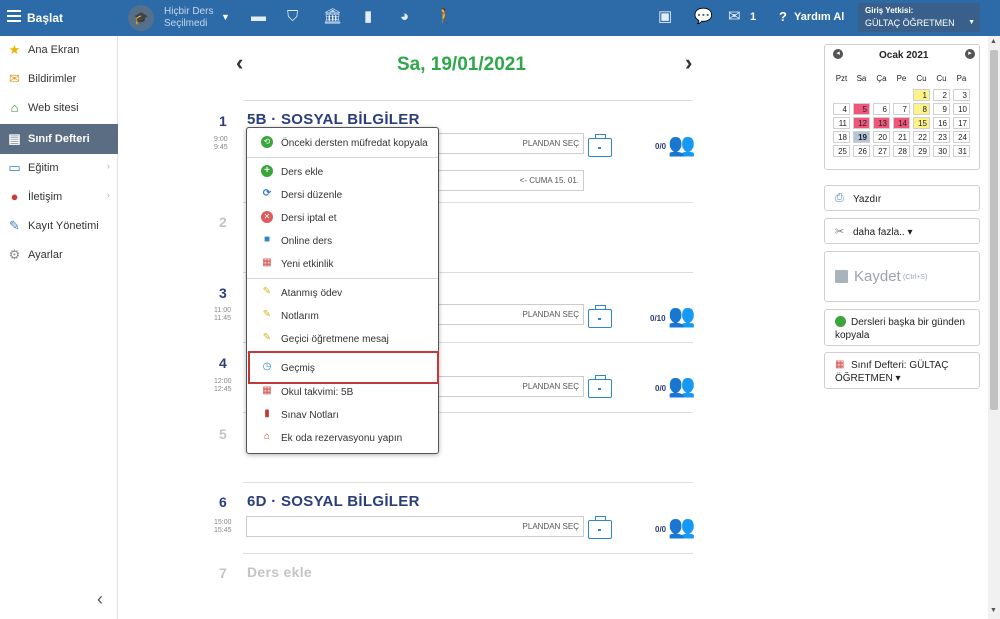  What do you see at coordinates (901, 109) in the screenshot?
I see `calendar-day: 7` at bounding box center [901, 109].